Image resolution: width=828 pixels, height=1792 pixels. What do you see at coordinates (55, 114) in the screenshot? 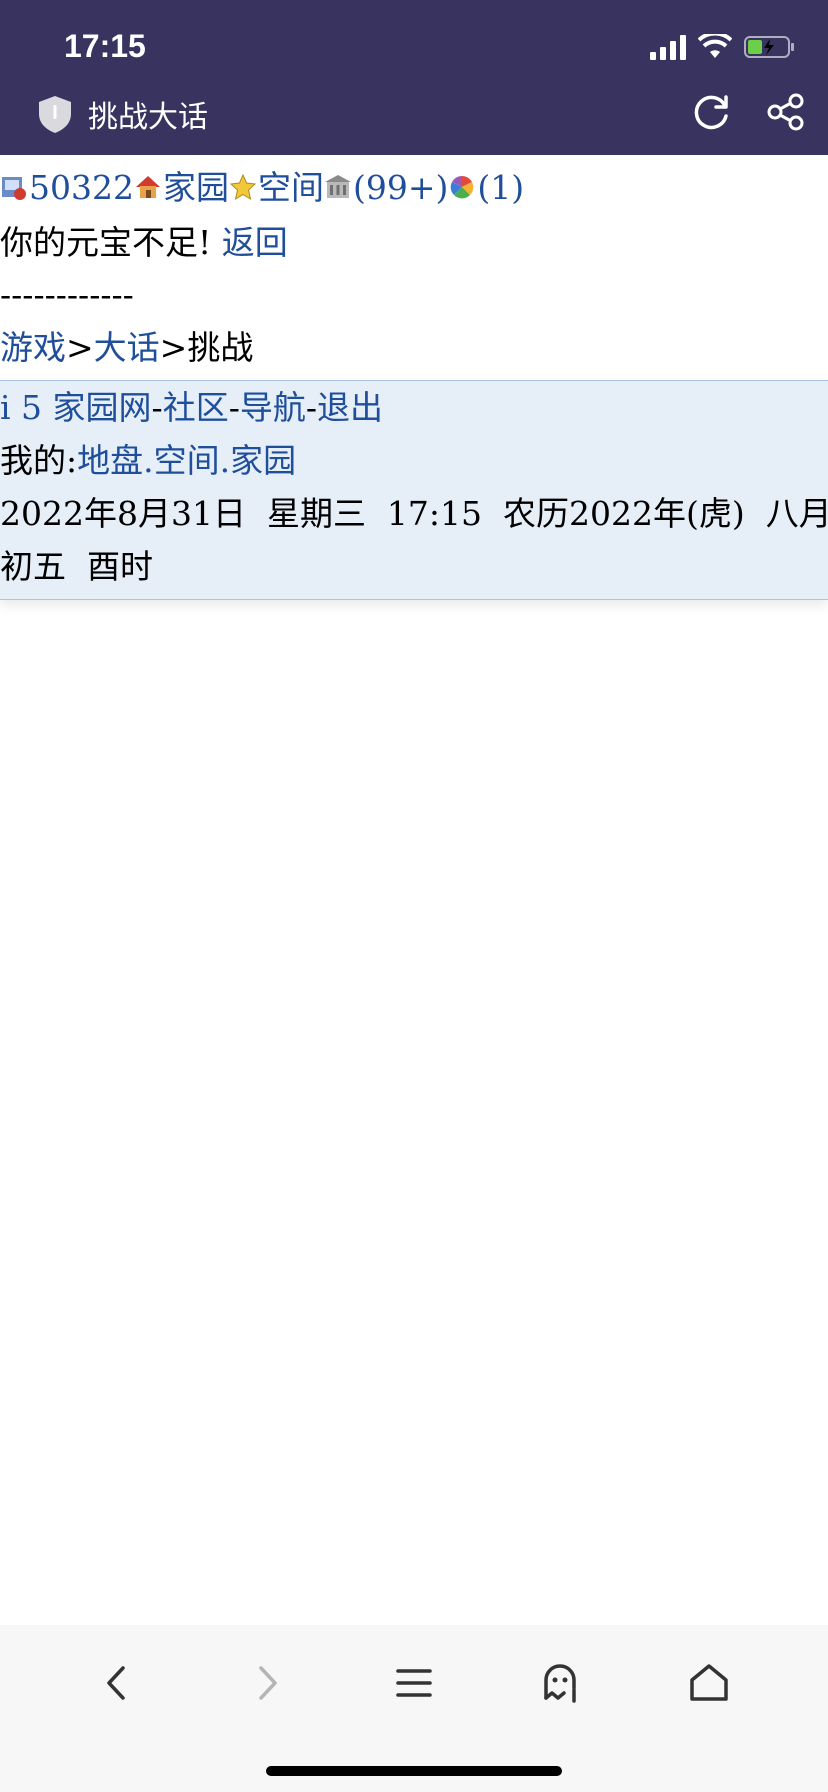
I see `shield-icon` at bounding box center [55, 114].